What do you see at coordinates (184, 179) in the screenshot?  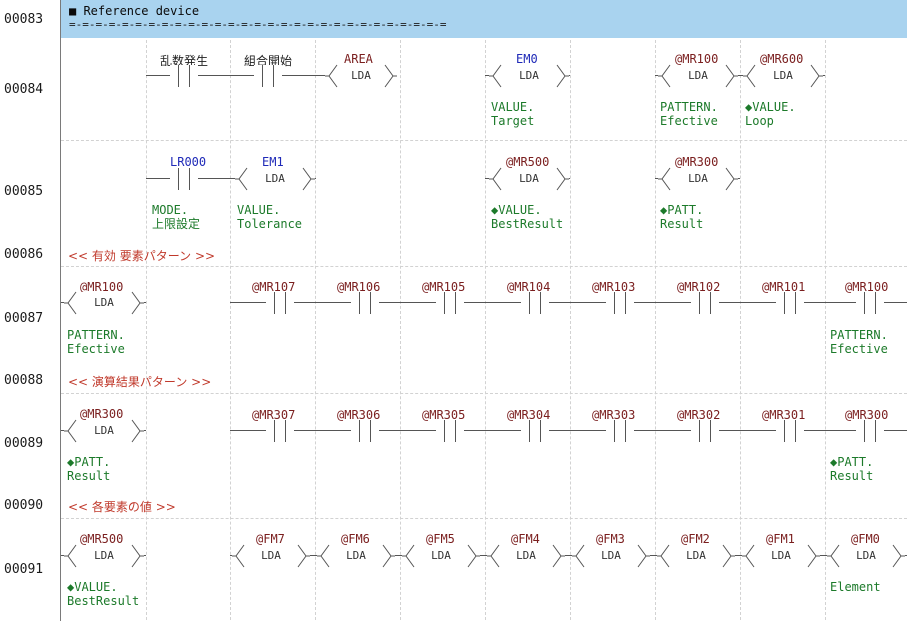 I see `contact-lr000` at bounding box center [184, 179].